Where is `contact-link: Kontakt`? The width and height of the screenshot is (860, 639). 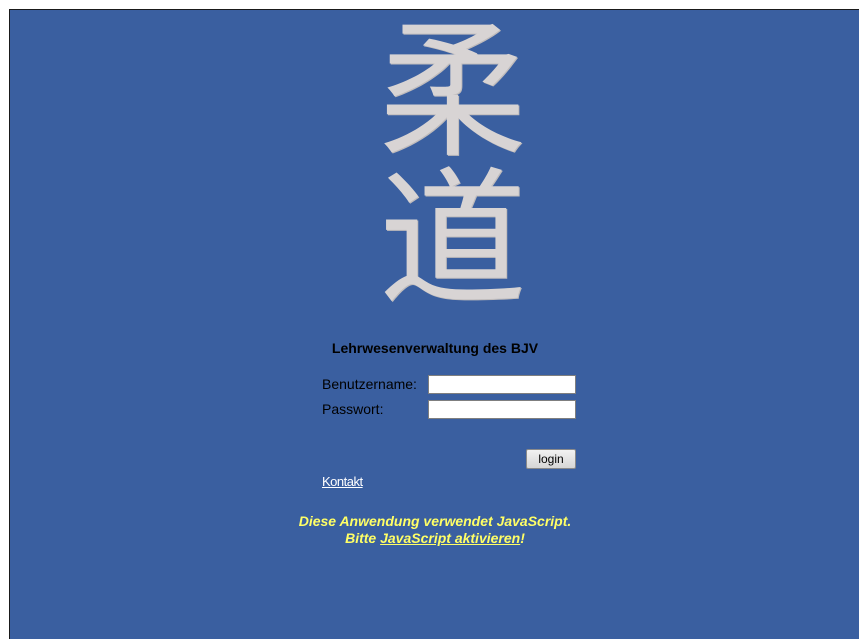
contact-link: Kontakt is located at coordinates (342, 481).